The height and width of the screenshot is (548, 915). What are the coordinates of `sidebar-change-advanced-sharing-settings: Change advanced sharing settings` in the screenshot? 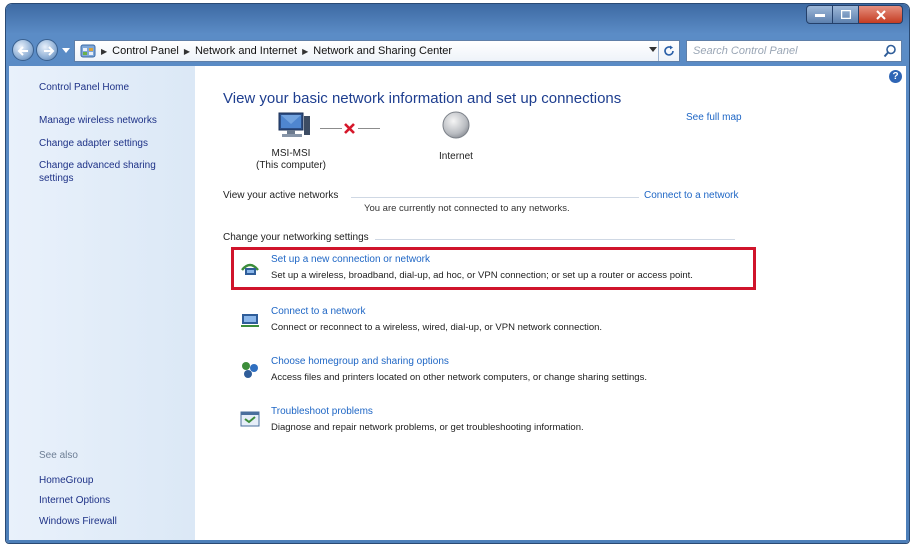 It's located at (109, 172).